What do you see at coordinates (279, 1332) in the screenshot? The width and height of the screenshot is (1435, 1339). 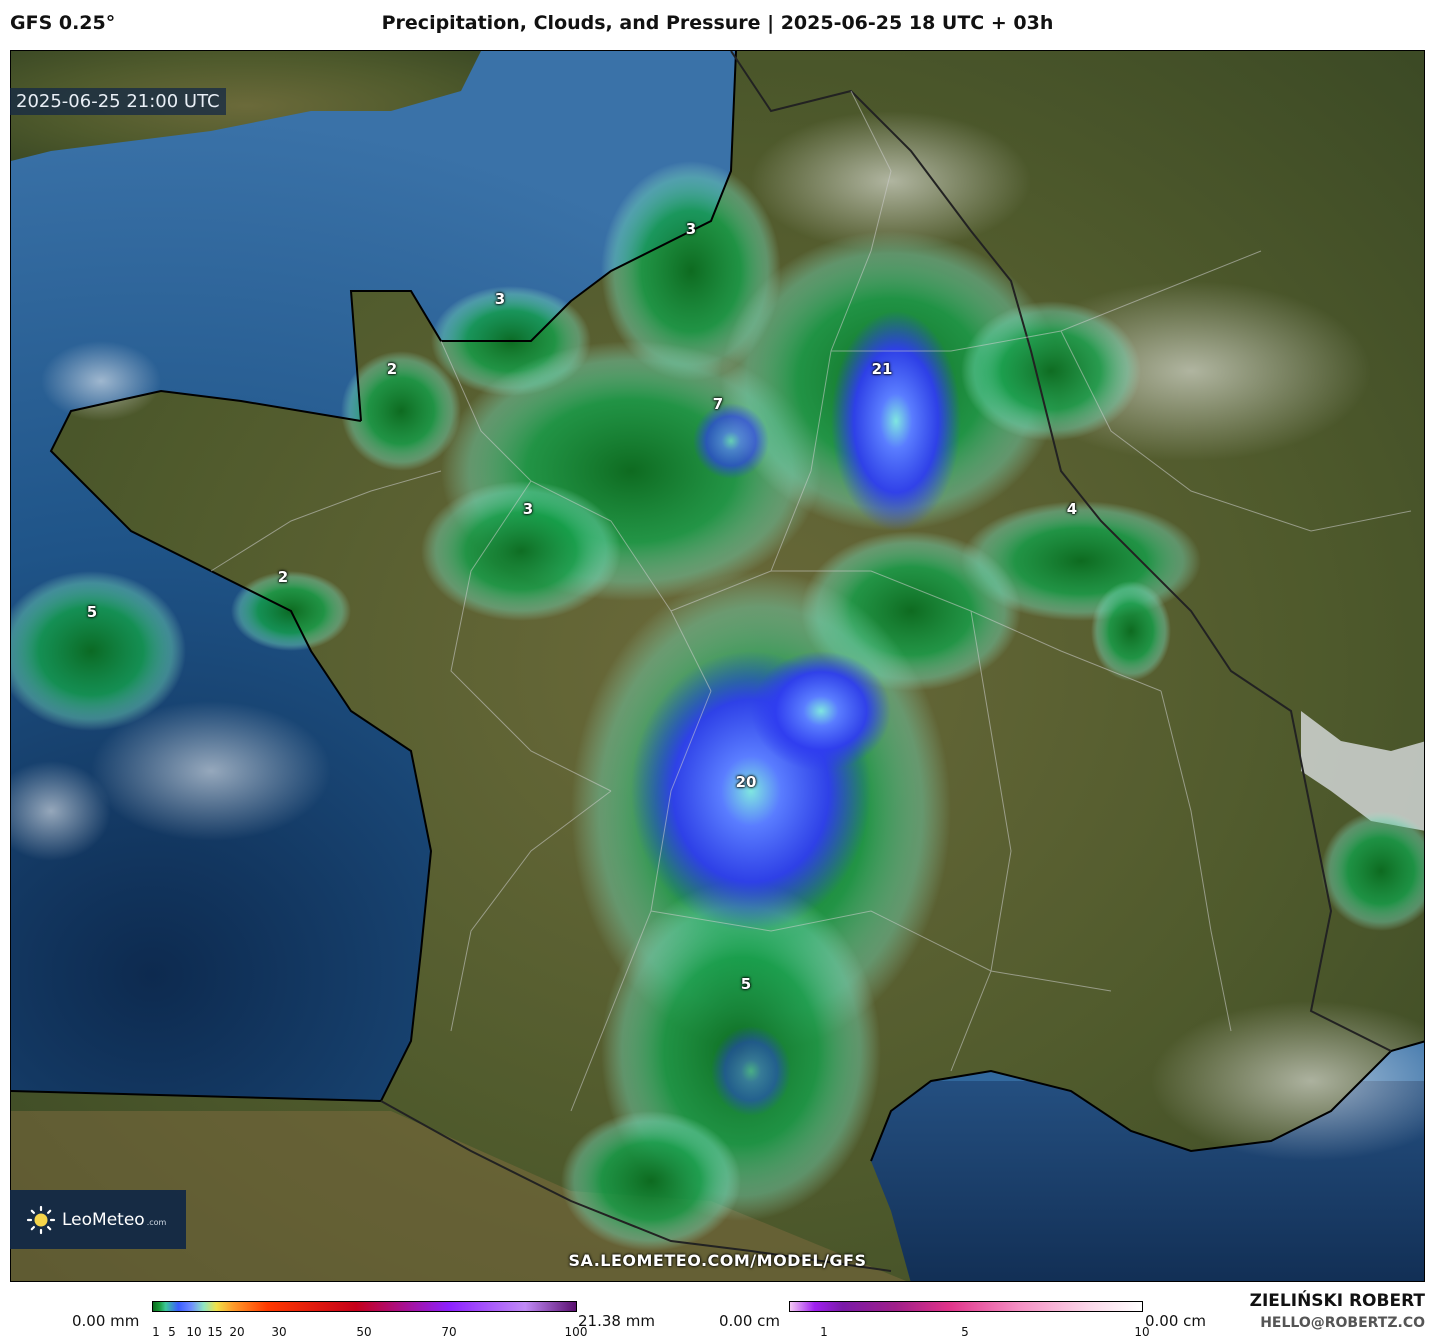 I see `precip-tick: 30` at bounding box center [279, 1332].